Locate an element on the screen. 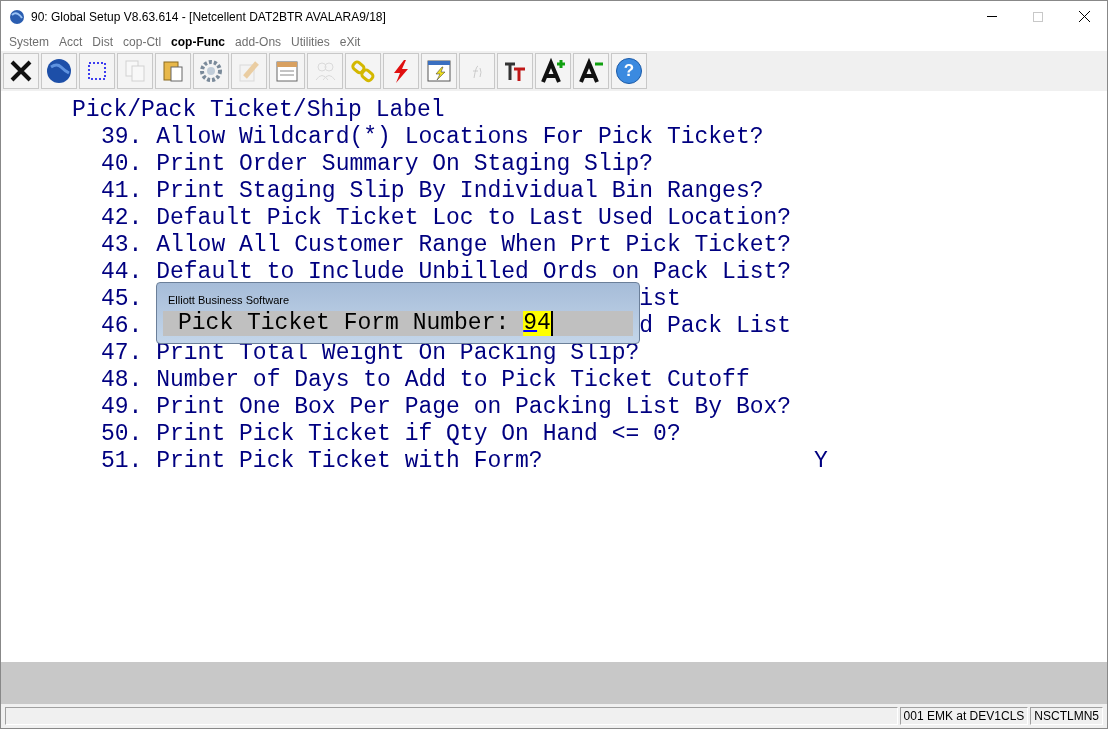 The height and width of the screenshot is (729, 1108). minimize-icon is located at coordinates (992, 16).